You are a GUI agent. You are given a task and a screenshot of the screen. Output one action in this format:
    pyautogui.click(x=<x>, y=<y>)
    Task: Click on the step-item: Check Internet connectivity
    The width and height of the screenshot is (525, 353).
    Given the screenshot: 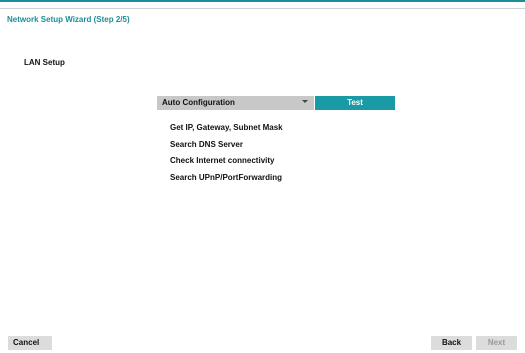 What is the action you would take?
    pyautogui.click(x=222, y=160)
    